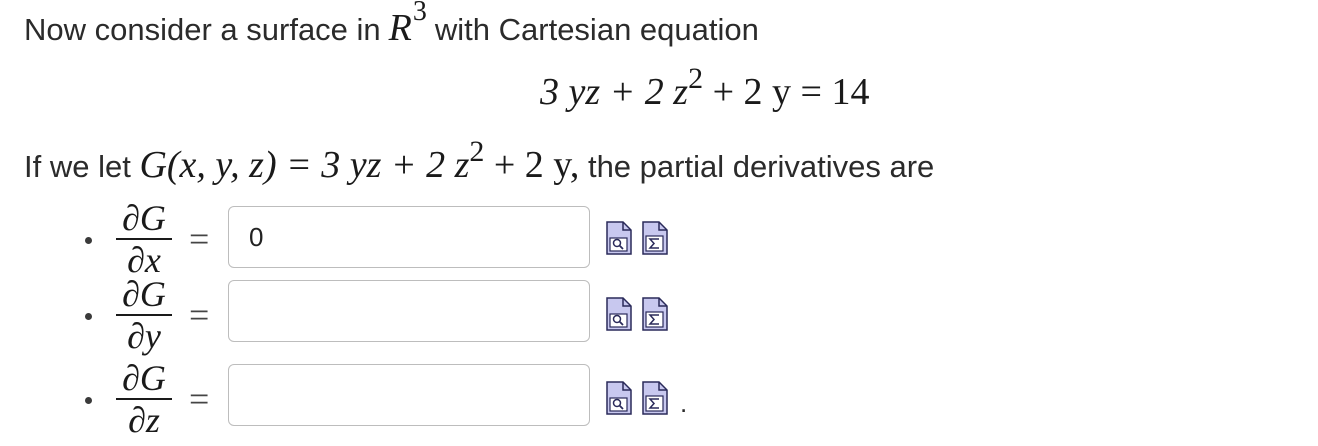 This screenshot has width=1318, height=446. What do you see at coordinates (409, 311) in the screenshot?
I see `partial-y-answer-input` at bounding box center [409, 311].